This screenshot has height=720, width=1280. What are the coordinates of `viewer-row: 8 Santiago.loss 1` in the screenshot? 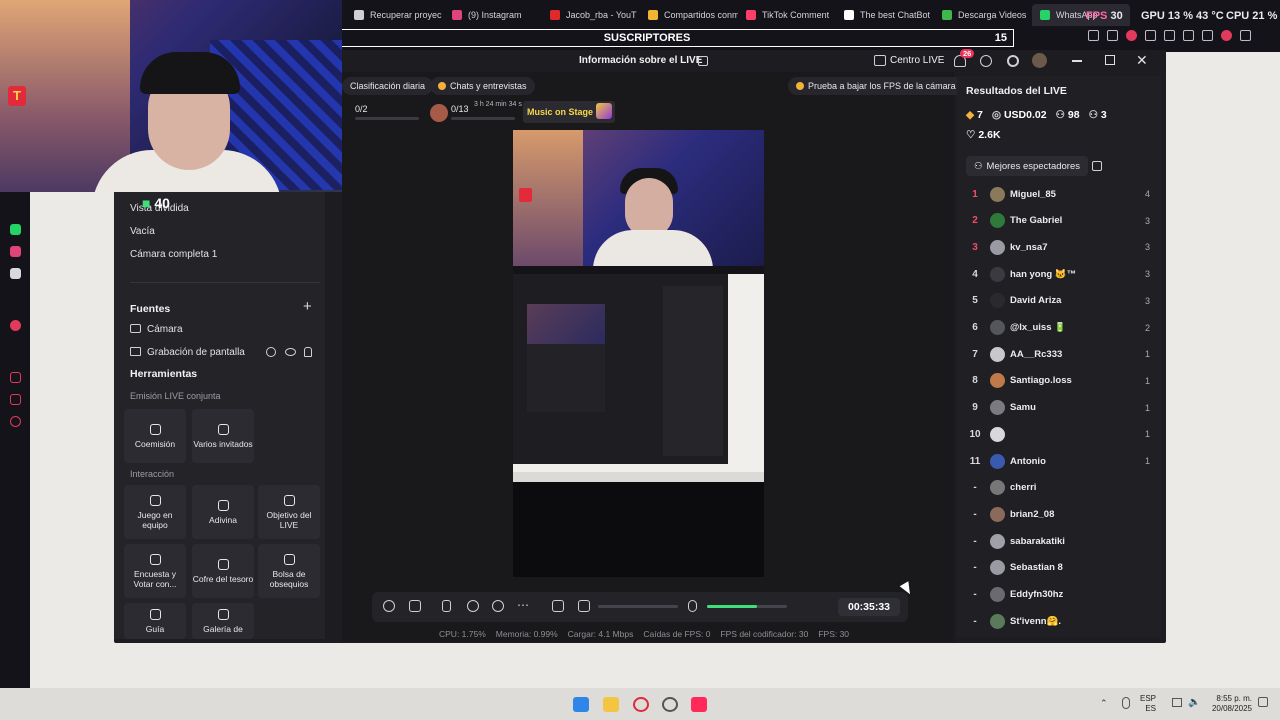 It's located at (1058, 381).